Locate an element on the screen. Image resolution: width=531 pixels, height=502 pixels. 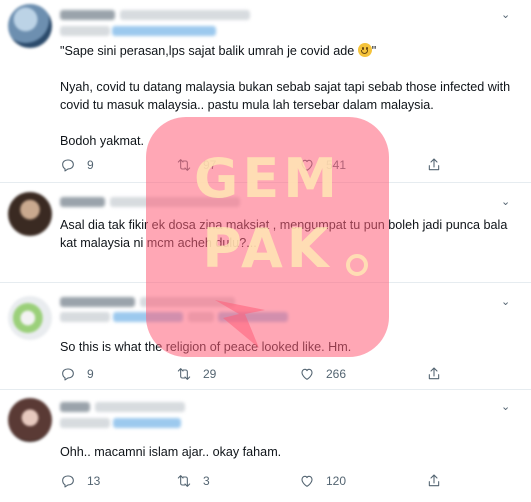
watermark-bolt-icon is located at coordinates (240, 324).